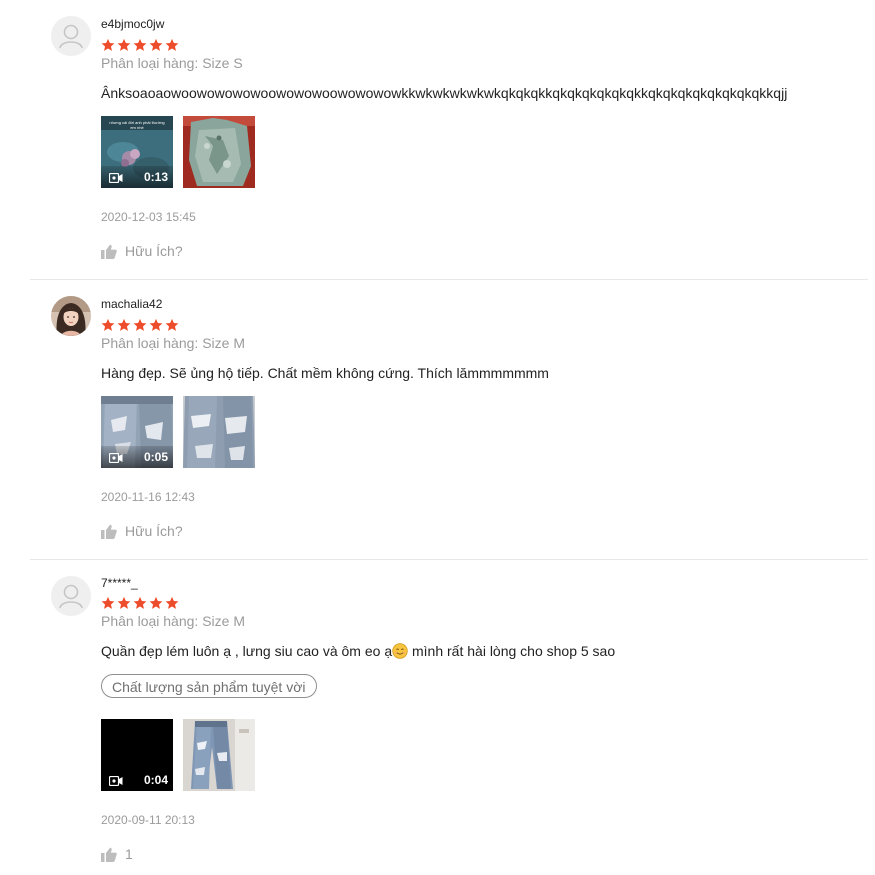 This screenshot has height=875, width=875. I want to click on helpful-button: 1, so click(117, 854).